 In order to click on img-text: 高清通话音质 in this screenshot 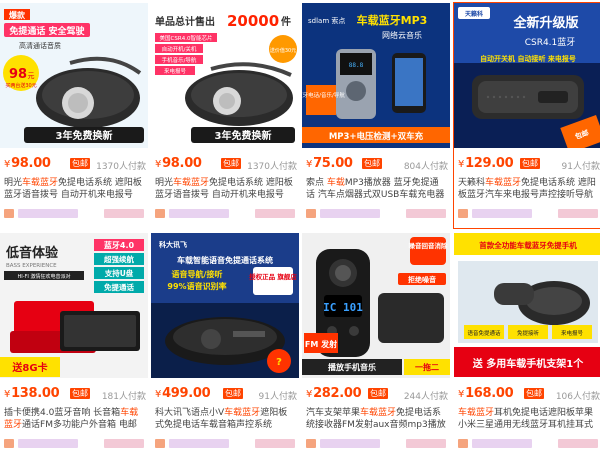, I will do `click(40, 45)`.